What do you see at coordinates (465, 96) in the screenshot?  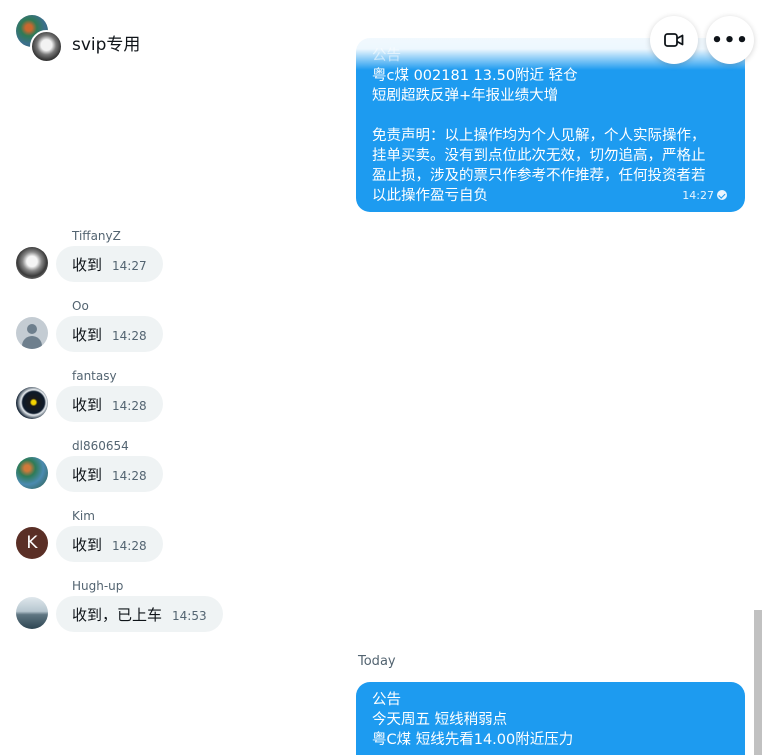 I see `message-line: 短剧超跌反弹+年报业绩大增` at bounding box center [465, 96].